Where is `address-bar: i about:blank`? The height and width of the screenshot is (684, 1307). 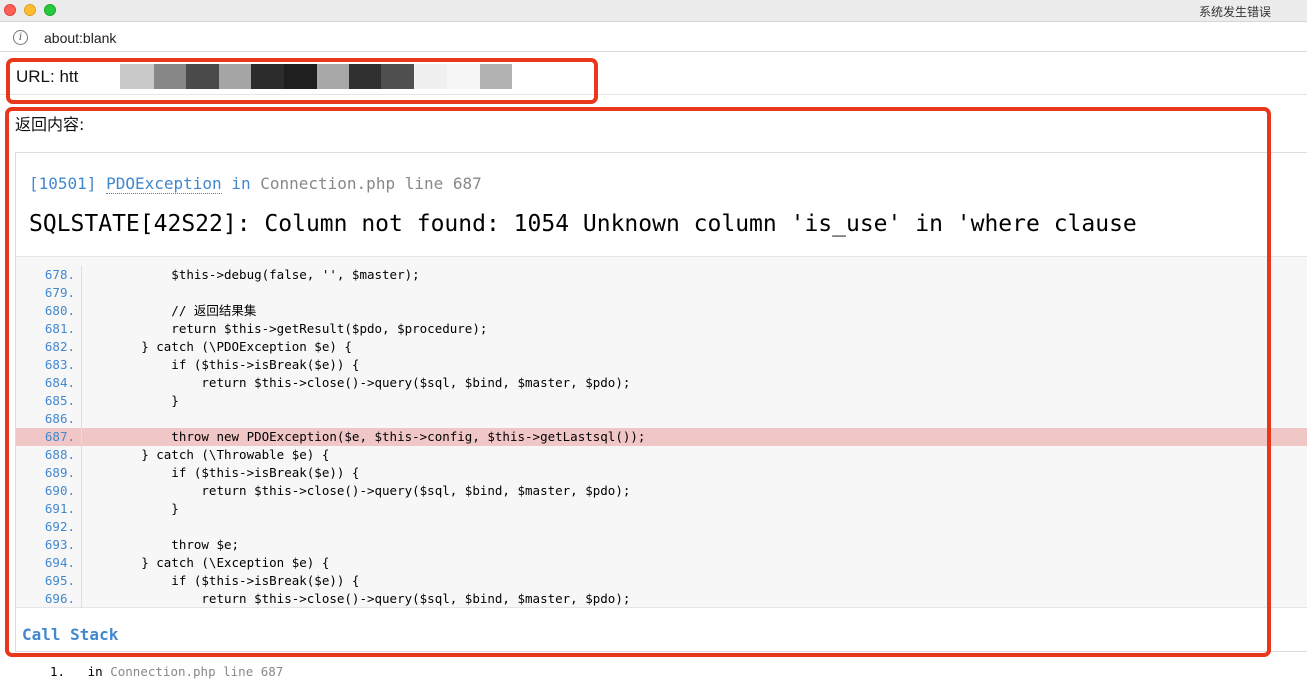 address-bar: i about:blank is located at coordinates (653, 37).